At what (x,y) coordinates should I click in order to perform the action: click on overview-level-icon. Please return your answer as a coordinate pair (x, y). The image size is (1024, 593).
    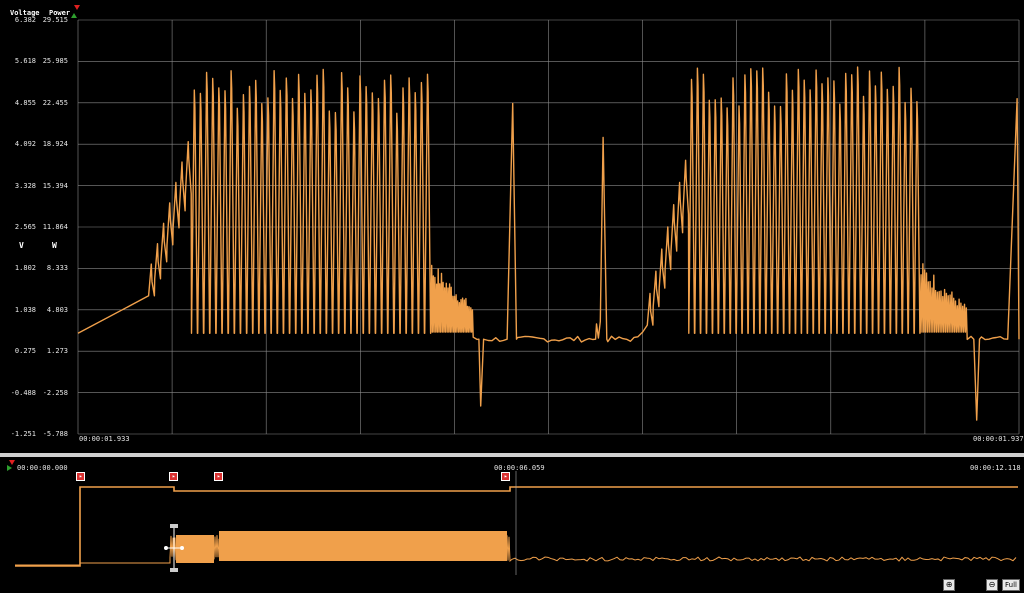
    Looking at the image, I should click on (9, 468).